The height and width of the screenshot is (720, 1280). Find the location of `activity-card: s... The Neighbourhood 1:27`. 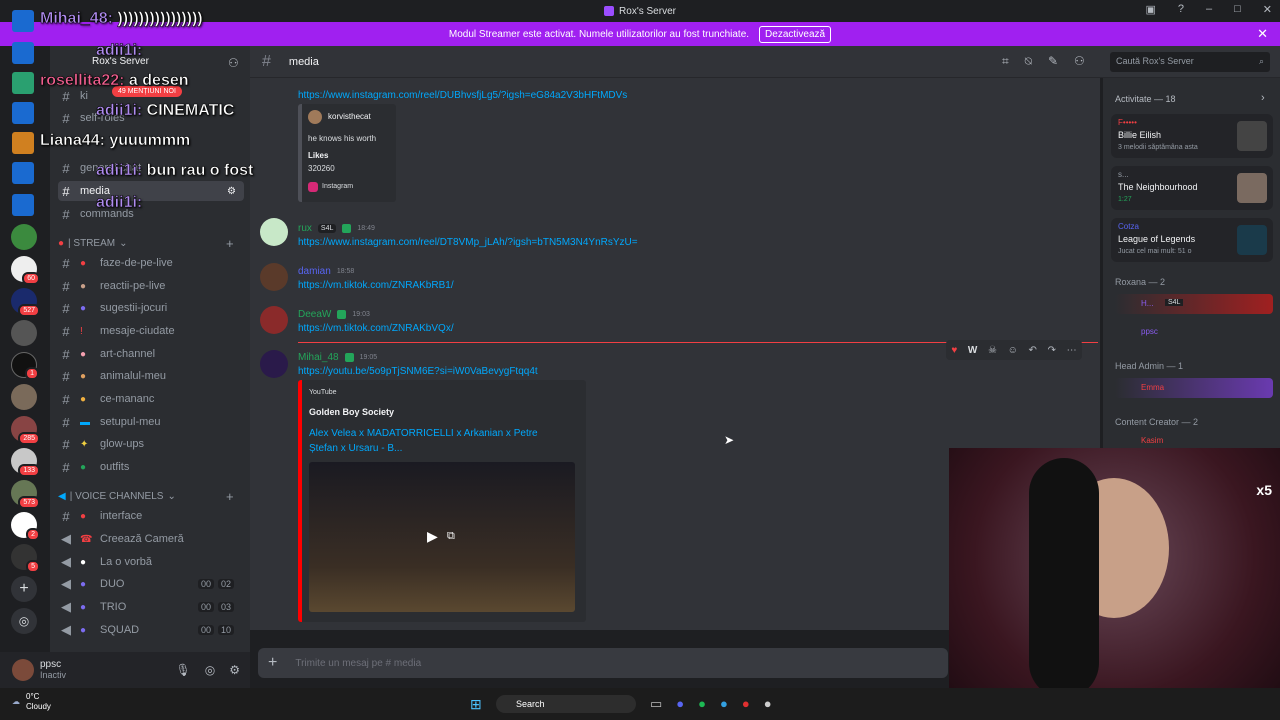

activity-card: s... The Neighbourhood 1:27 is located at coordinates (1192, 188).